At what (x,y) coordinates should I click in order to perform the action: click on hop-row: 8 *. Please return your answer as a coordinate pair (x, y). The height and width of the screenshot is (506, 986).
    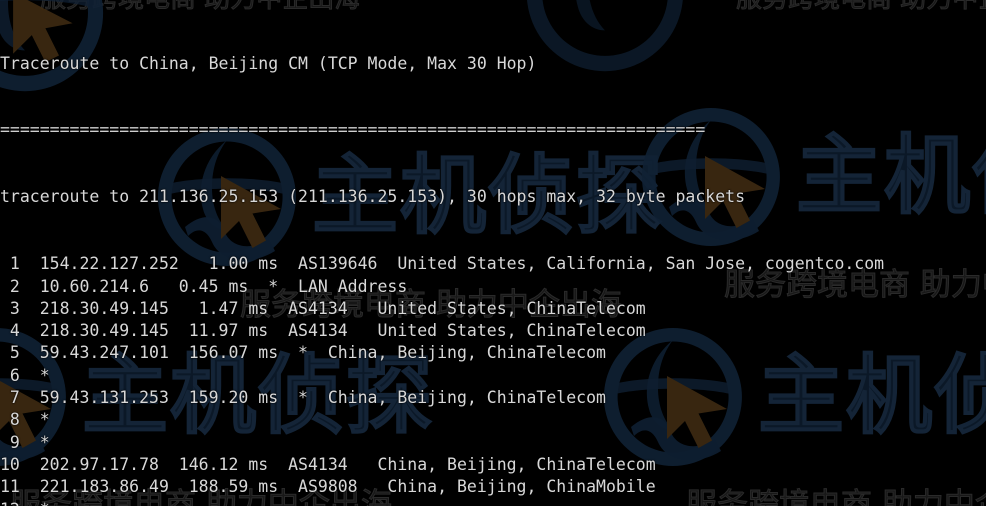
    Looking at the image, I should click on (25, 420).